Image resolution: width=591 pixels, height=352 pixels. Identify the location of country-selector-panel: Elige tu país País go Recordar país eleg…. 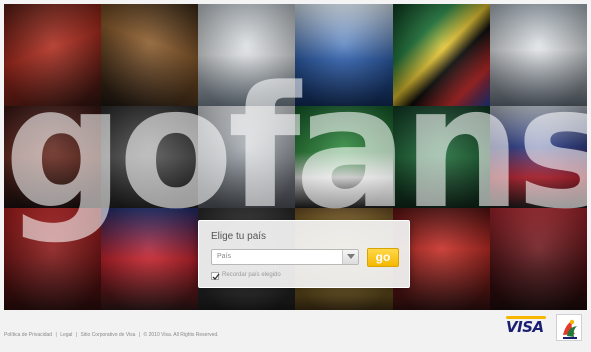
(304, 254).